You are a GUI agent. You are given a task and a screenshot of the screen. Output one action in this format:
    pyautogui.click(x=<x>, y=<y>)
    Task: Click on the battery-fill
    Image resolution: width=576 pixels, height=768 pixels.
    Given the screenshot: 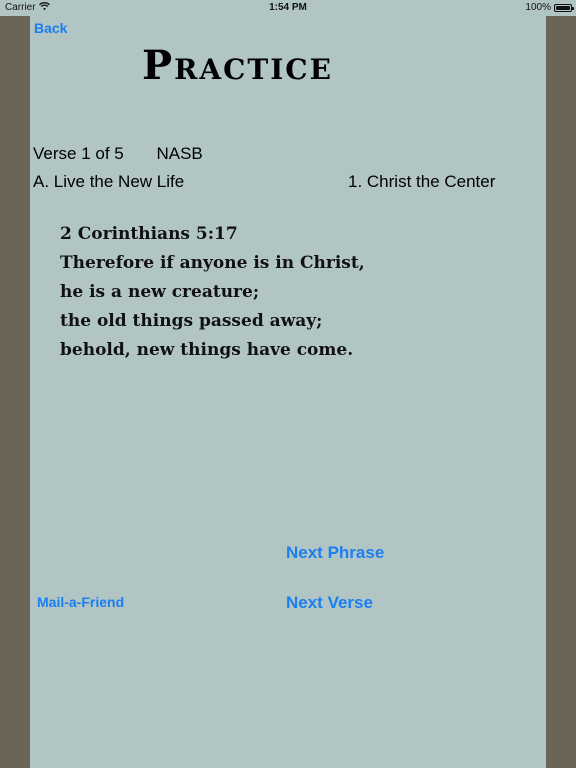 What is the action you would take?
    pyautogui.click(x=563, y=7)
    